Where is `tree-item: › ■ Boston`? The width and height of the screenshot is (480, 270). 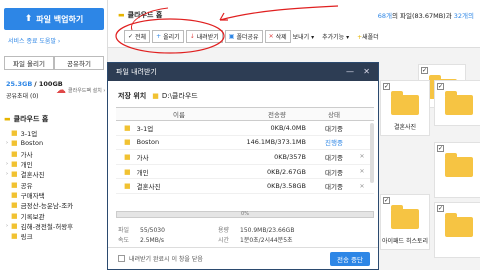 tree-item: › ■ Boston is located at coordinates (39, 143).